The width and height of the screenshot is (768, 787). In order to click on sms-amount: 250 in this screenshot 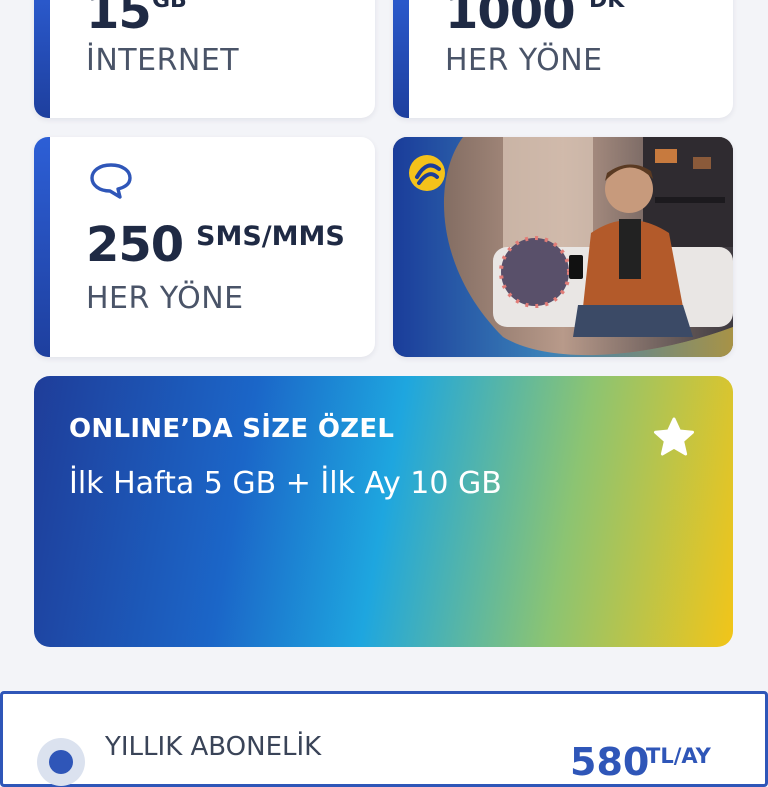, I will do `click(135, 245)`.